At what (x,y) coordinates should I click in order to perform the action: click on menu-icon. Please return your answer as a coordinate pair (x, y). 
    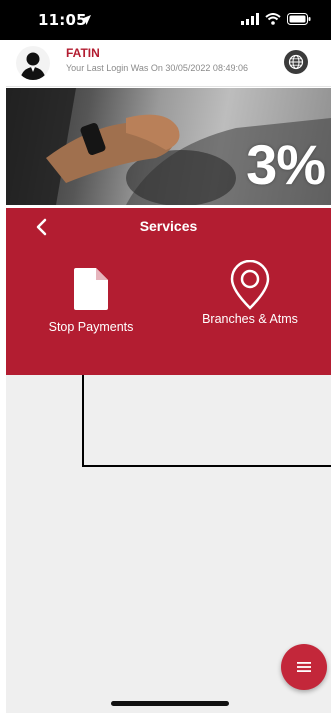
    Looking at the image, I should click on (304, 667).